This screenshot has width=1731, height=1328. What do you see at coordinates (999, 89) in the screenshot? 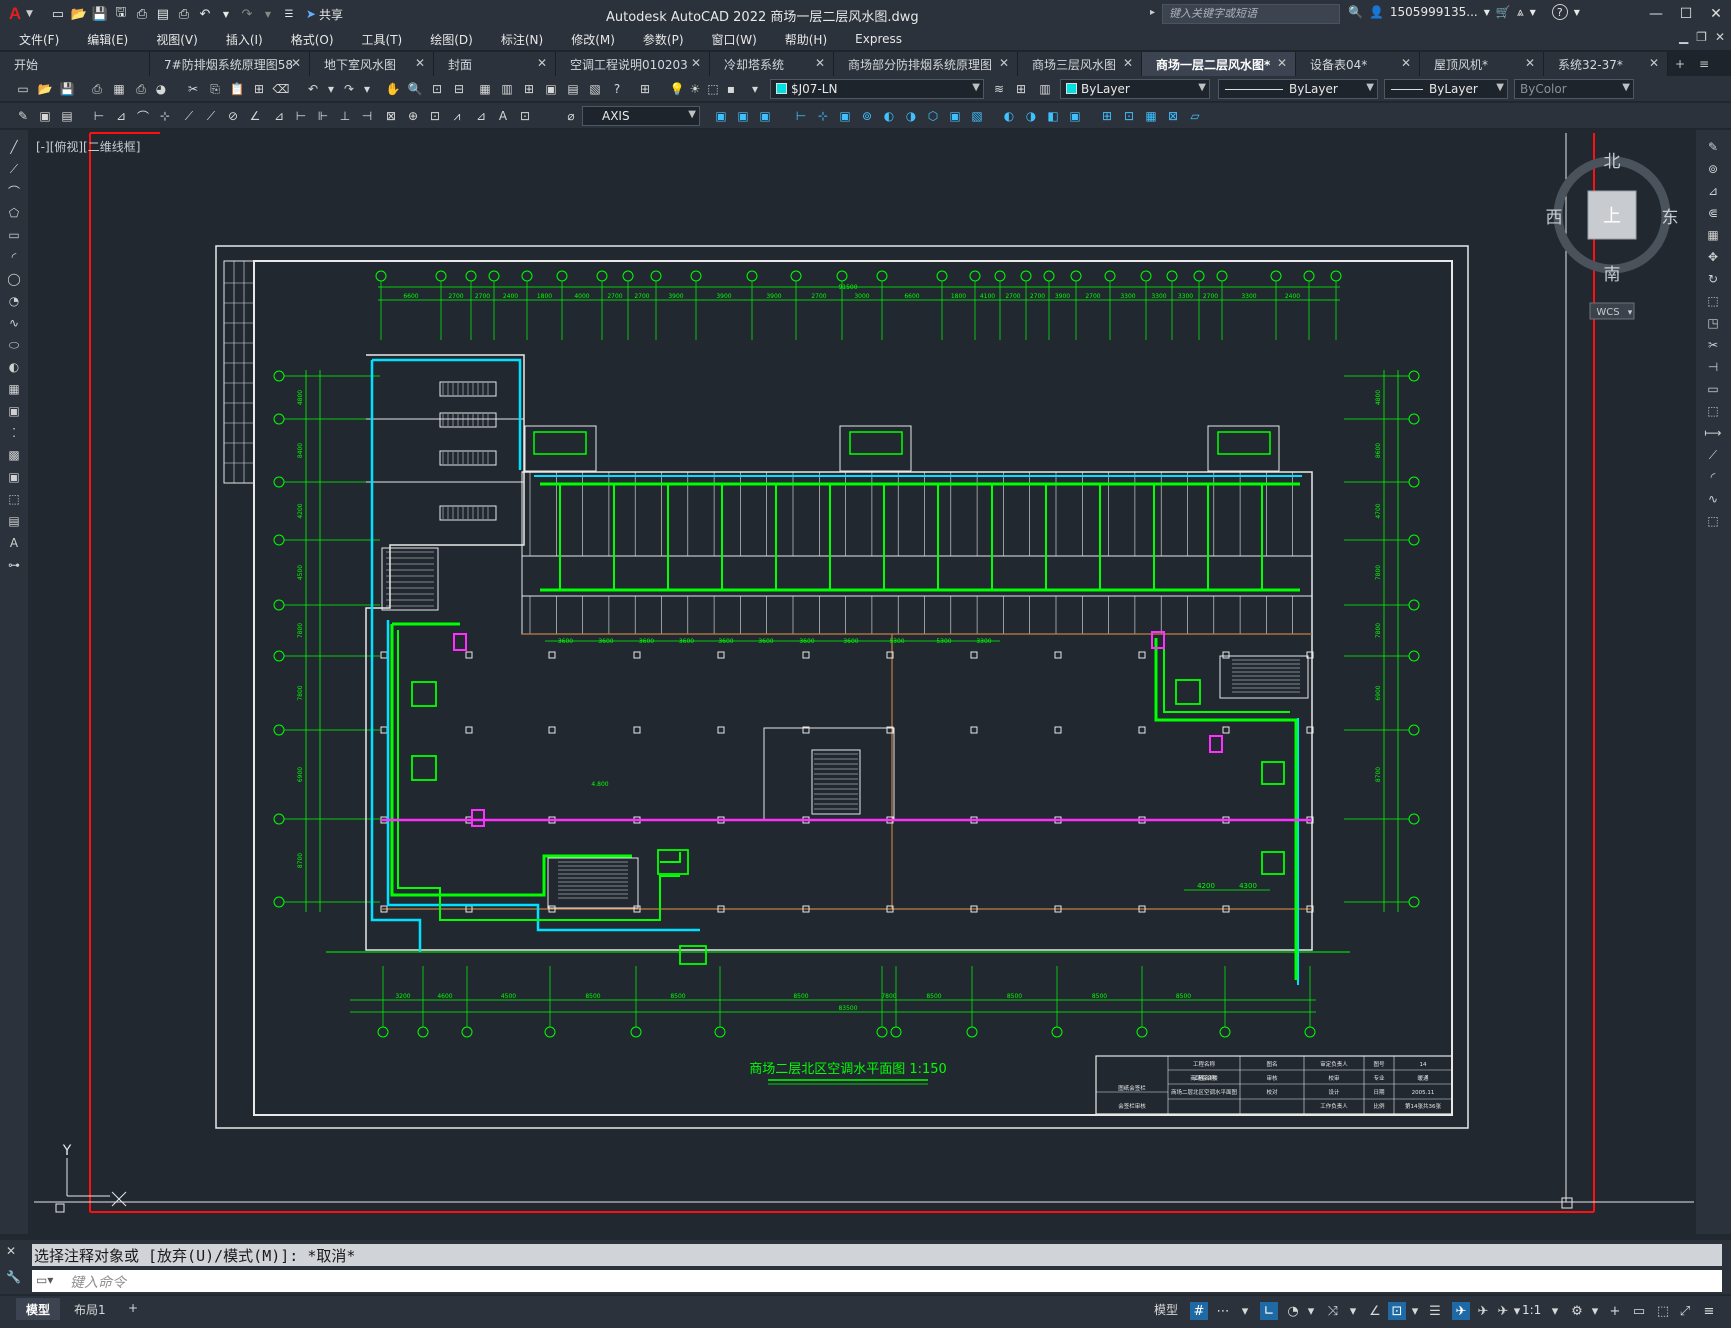
I see `make-current-icon: ≋` at bounding box center [999, 89].